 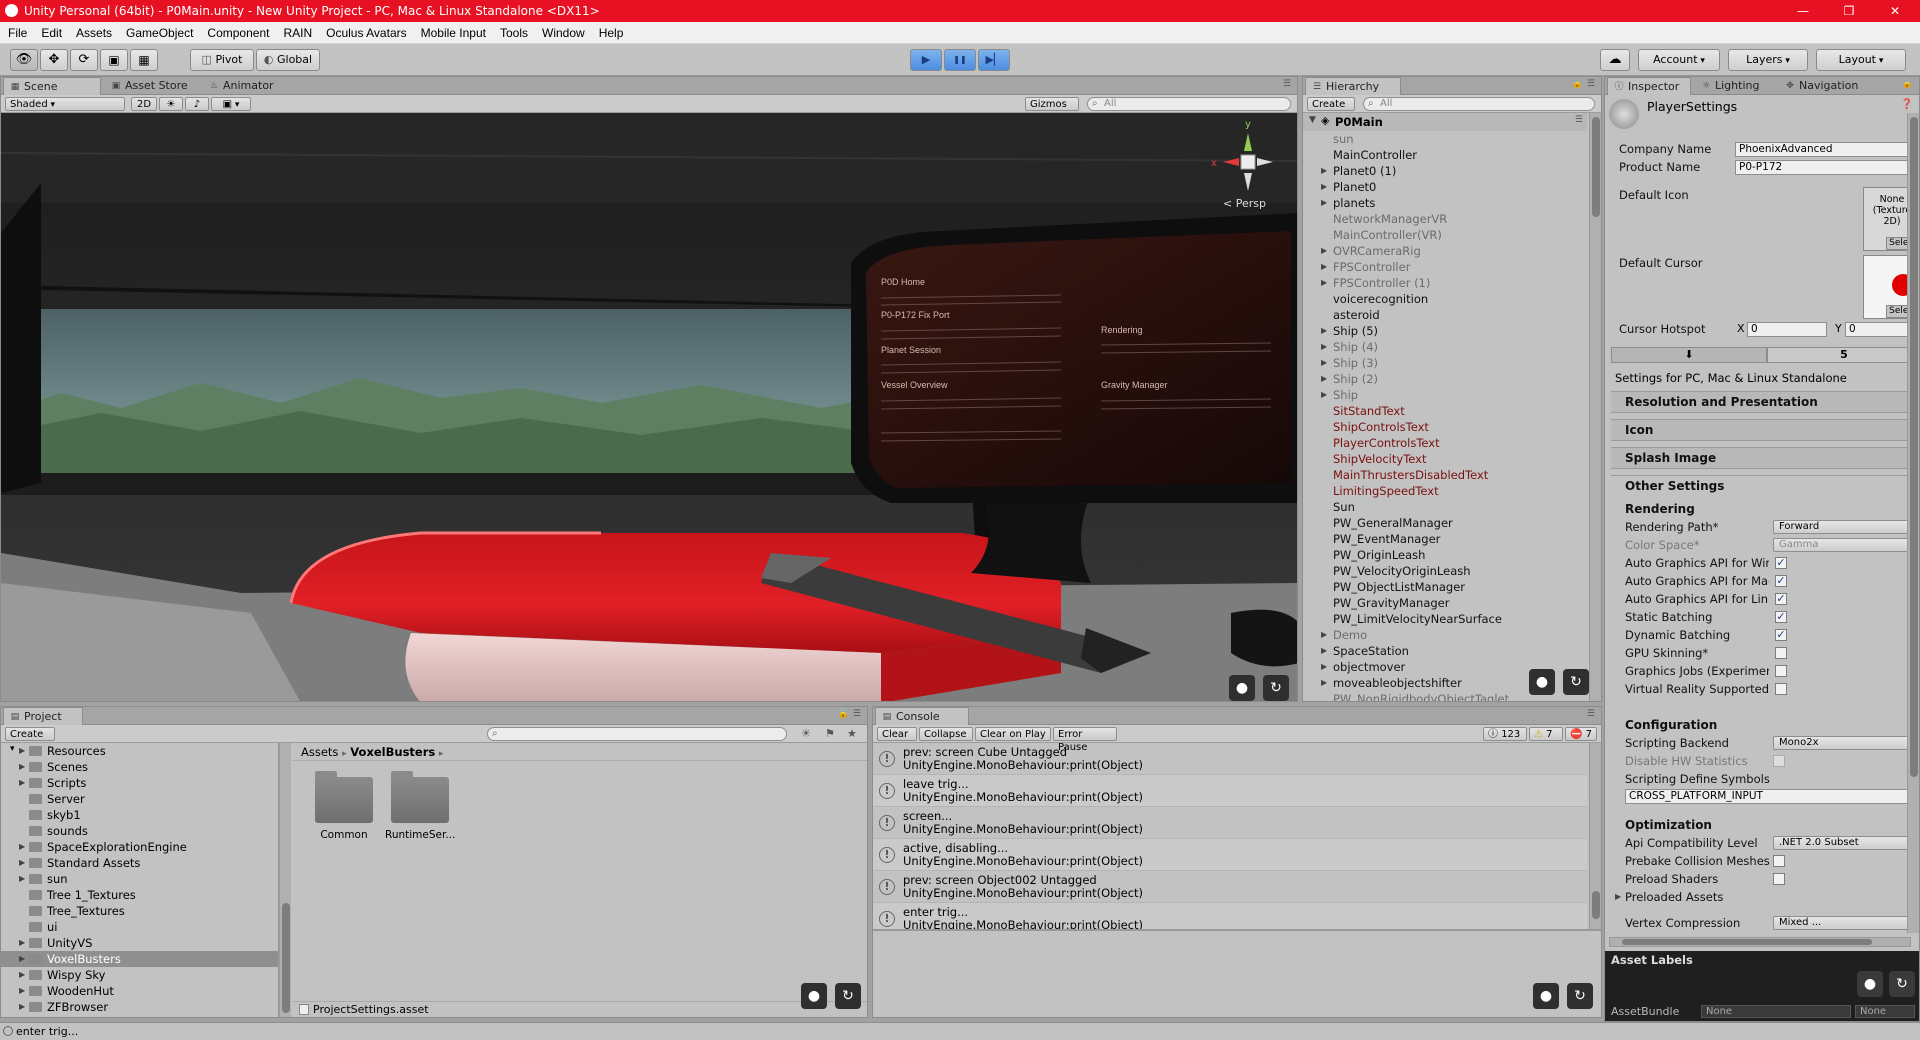 What do you see at coordinates (1861, 60) in the screenshot?
I see `layout-dropdown: Layout` at bounding box center [1861, 60].